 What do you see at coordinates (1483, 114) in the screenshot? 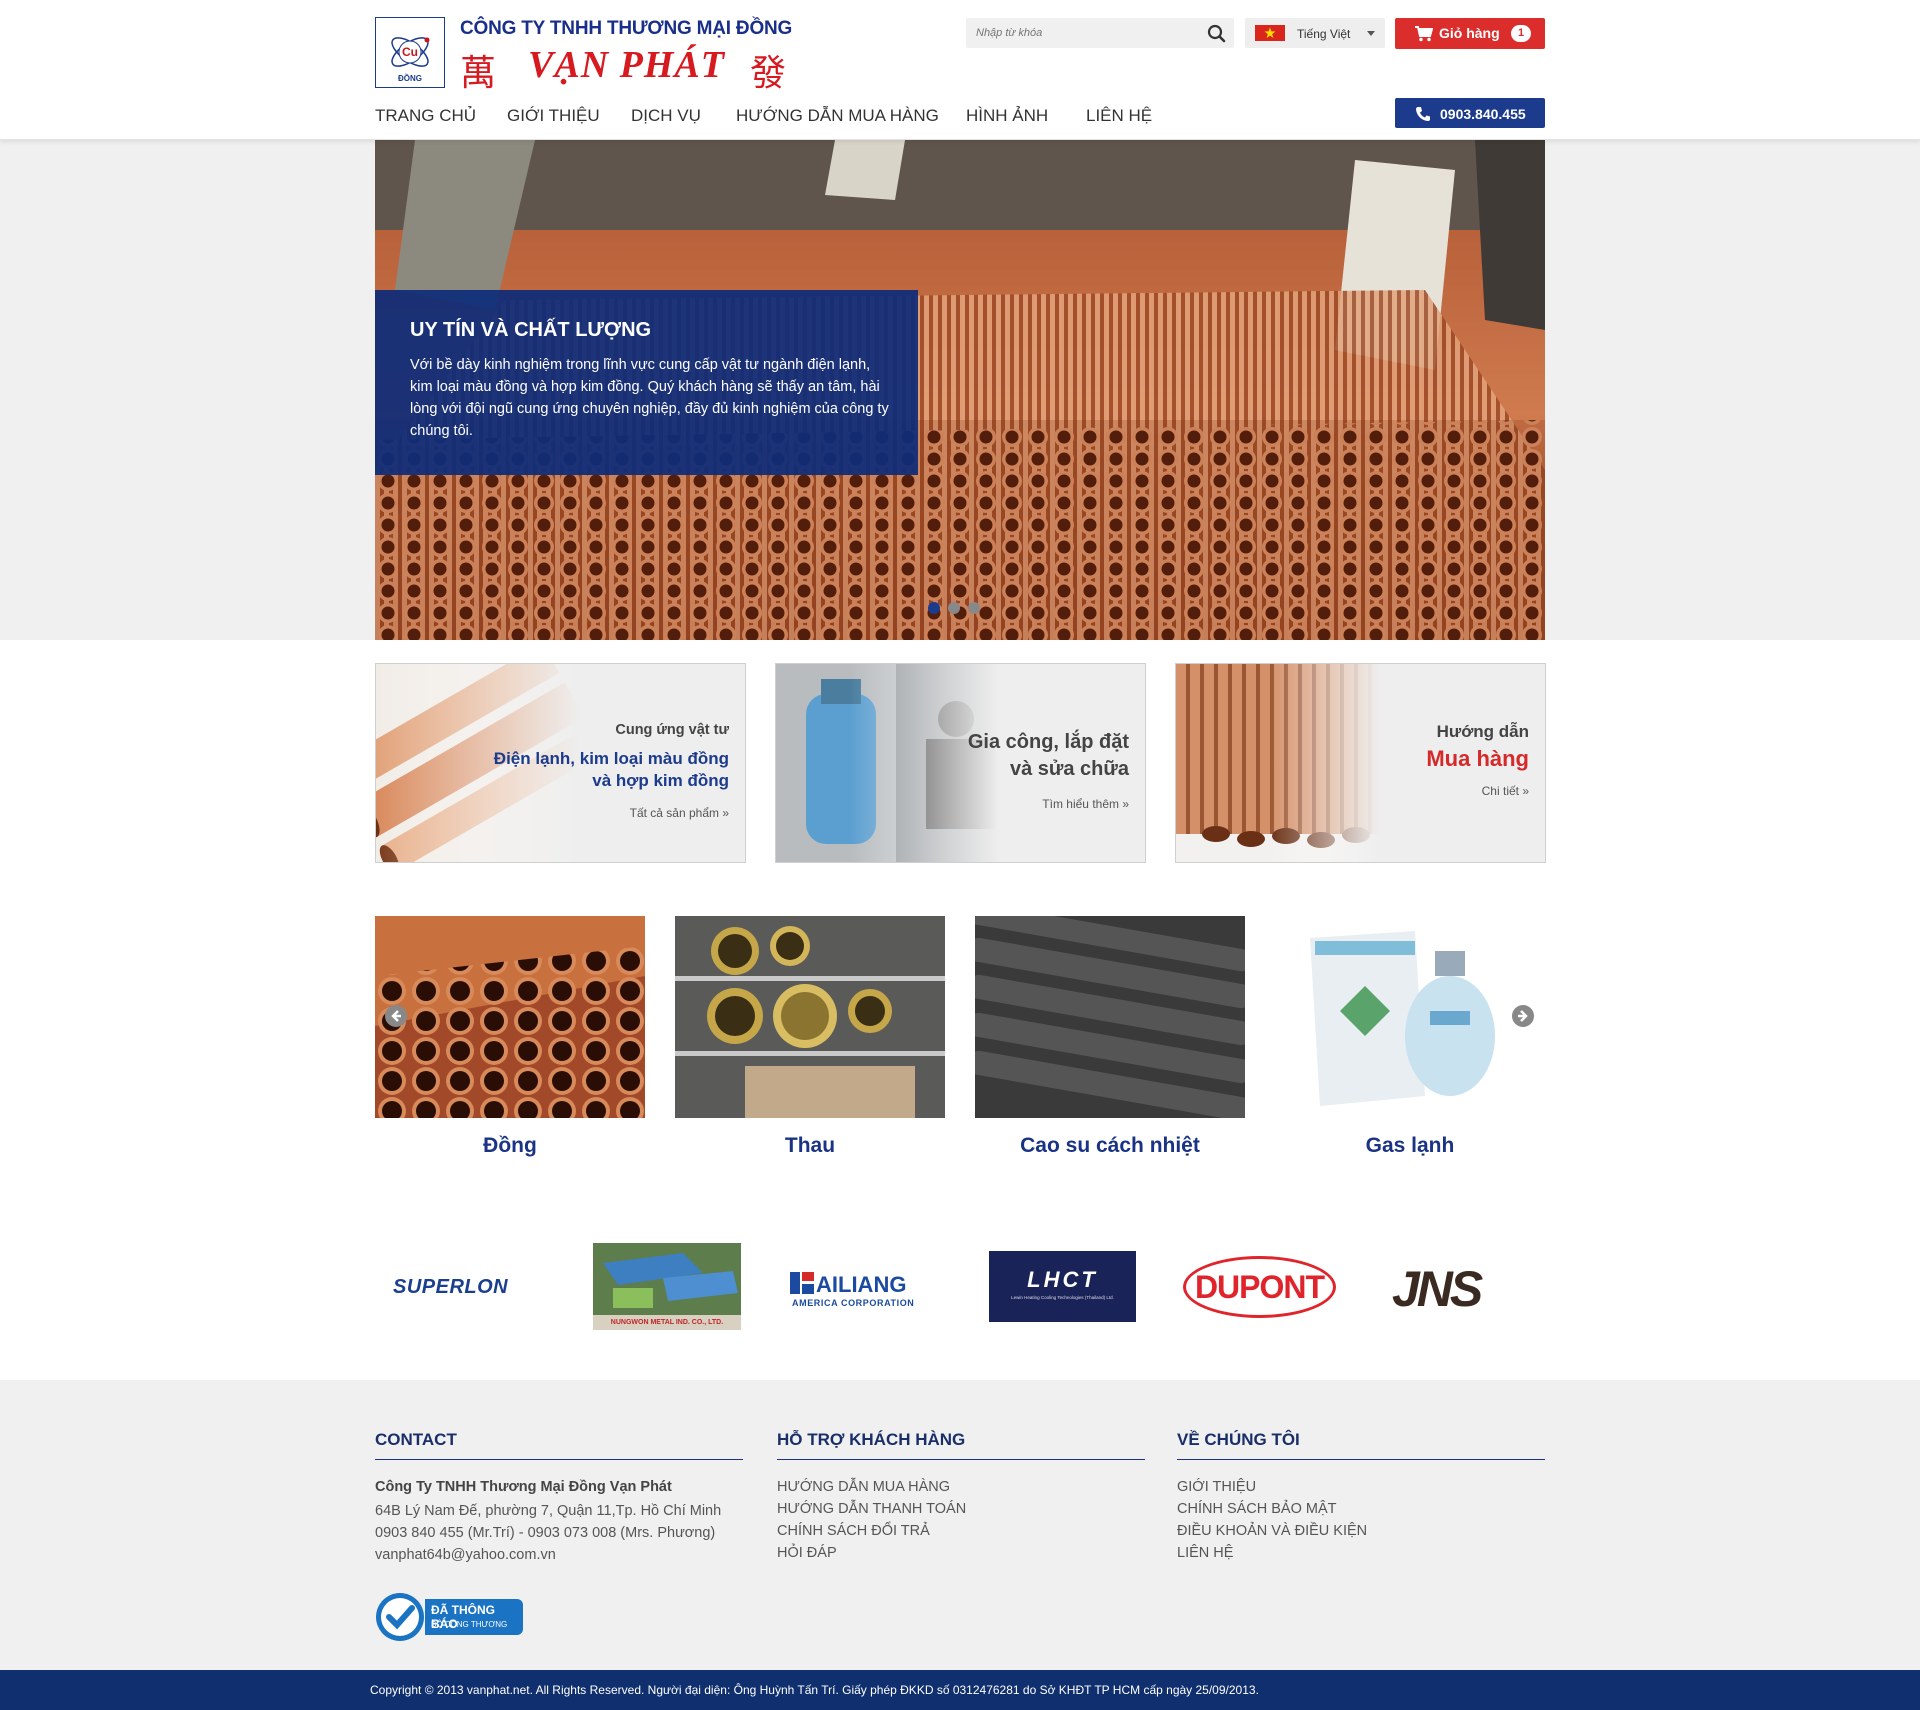
I see `hotline-number: 0903.840.455` at bounding box center [1483, 114].